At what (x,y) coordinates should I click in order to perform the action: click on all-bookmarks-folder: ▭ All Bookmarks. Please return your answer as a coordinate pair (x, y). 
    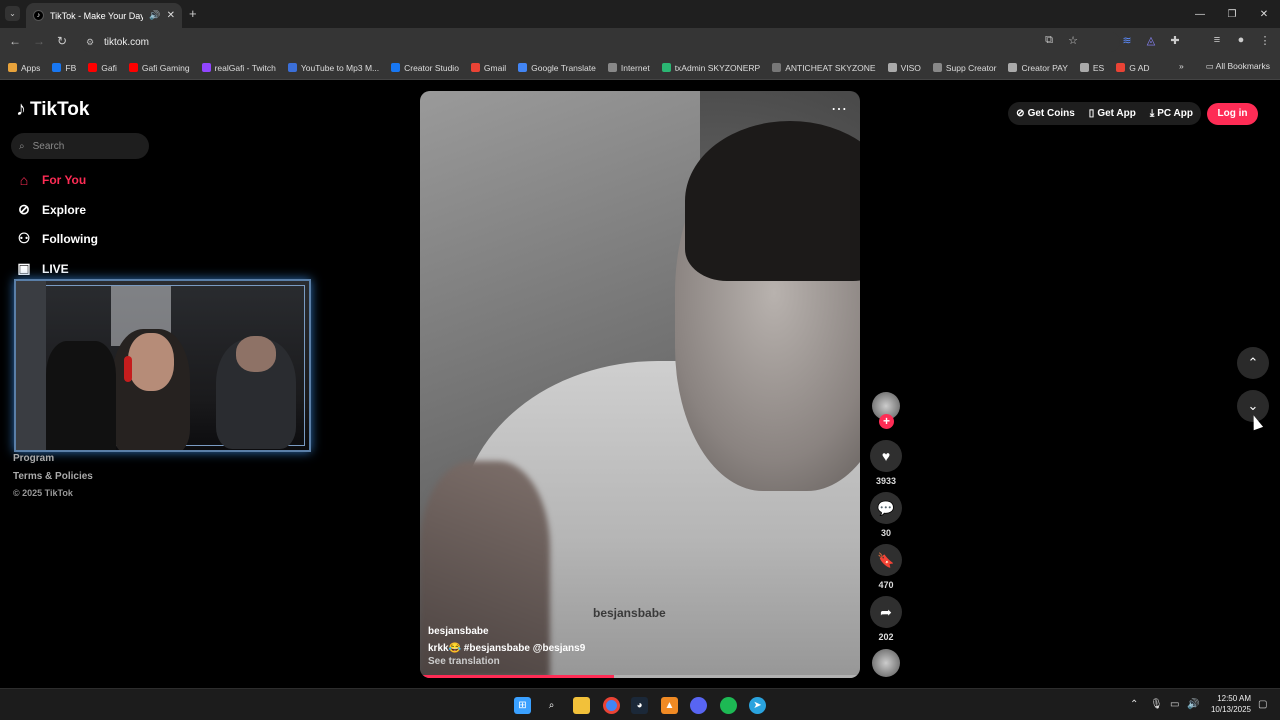
    Looking at the image, I should click on (1238, 66).